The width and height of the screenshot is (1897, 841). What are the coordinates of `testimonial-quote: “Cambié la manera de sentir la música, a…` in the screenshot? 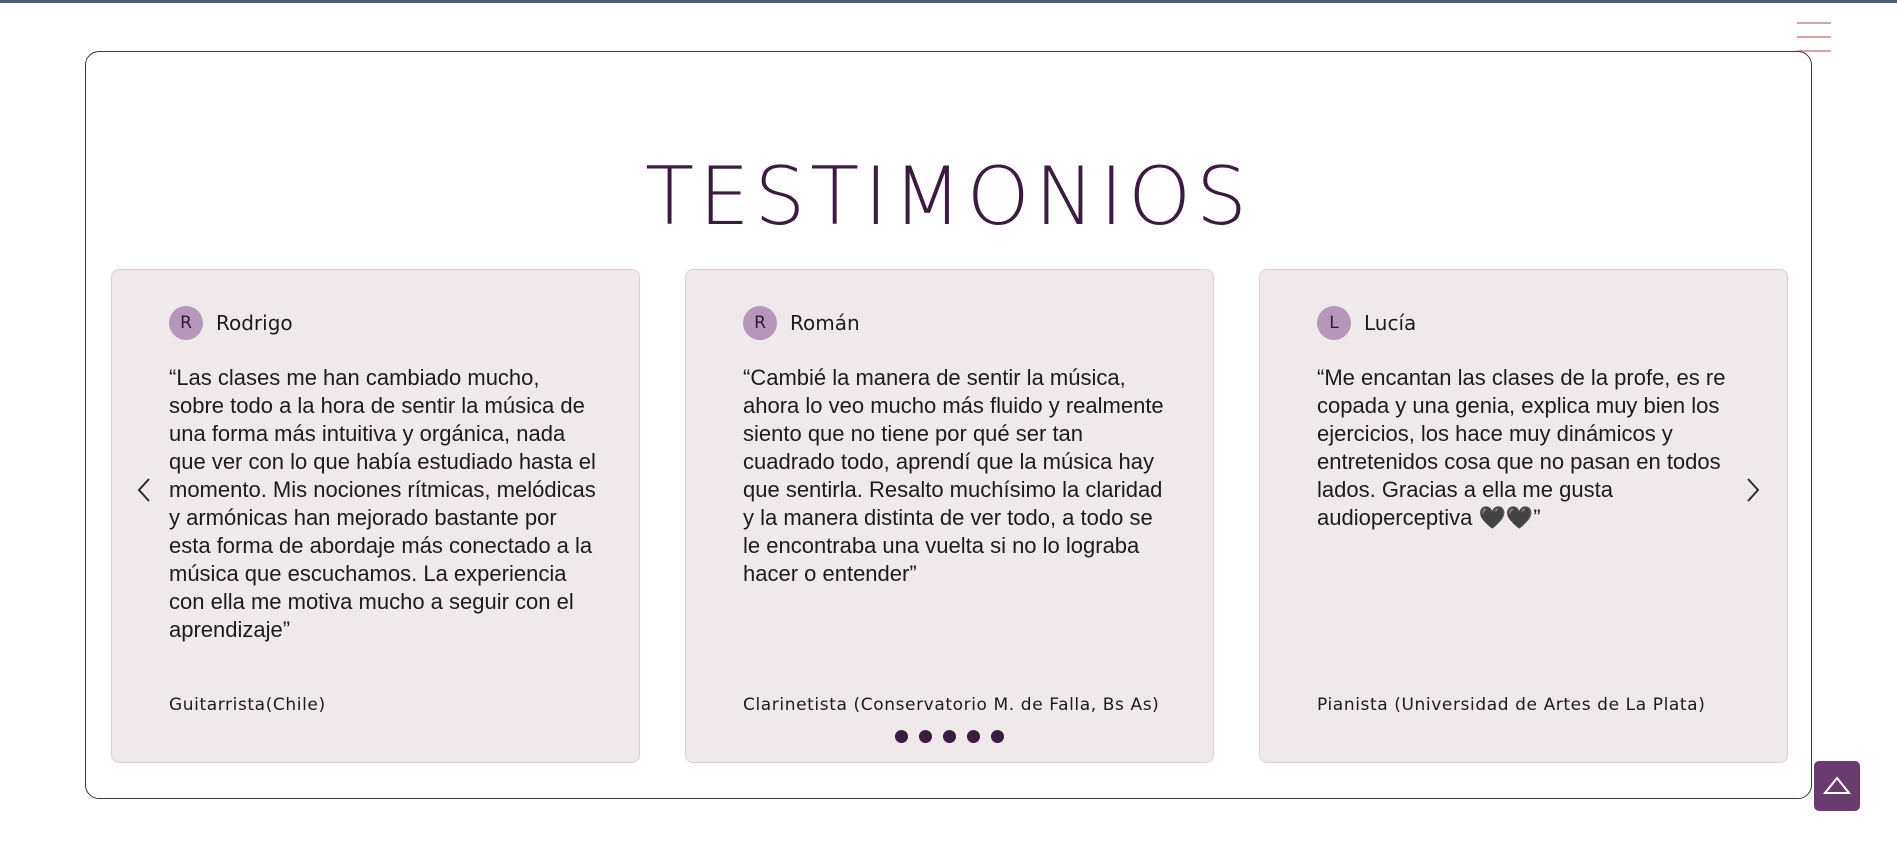 It's located at (953, 475).